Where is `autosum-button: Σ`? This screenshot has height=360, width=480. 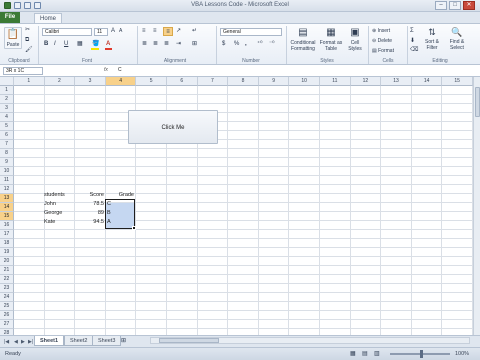 autosum-button: Σ is located at coordinates (412, 31).